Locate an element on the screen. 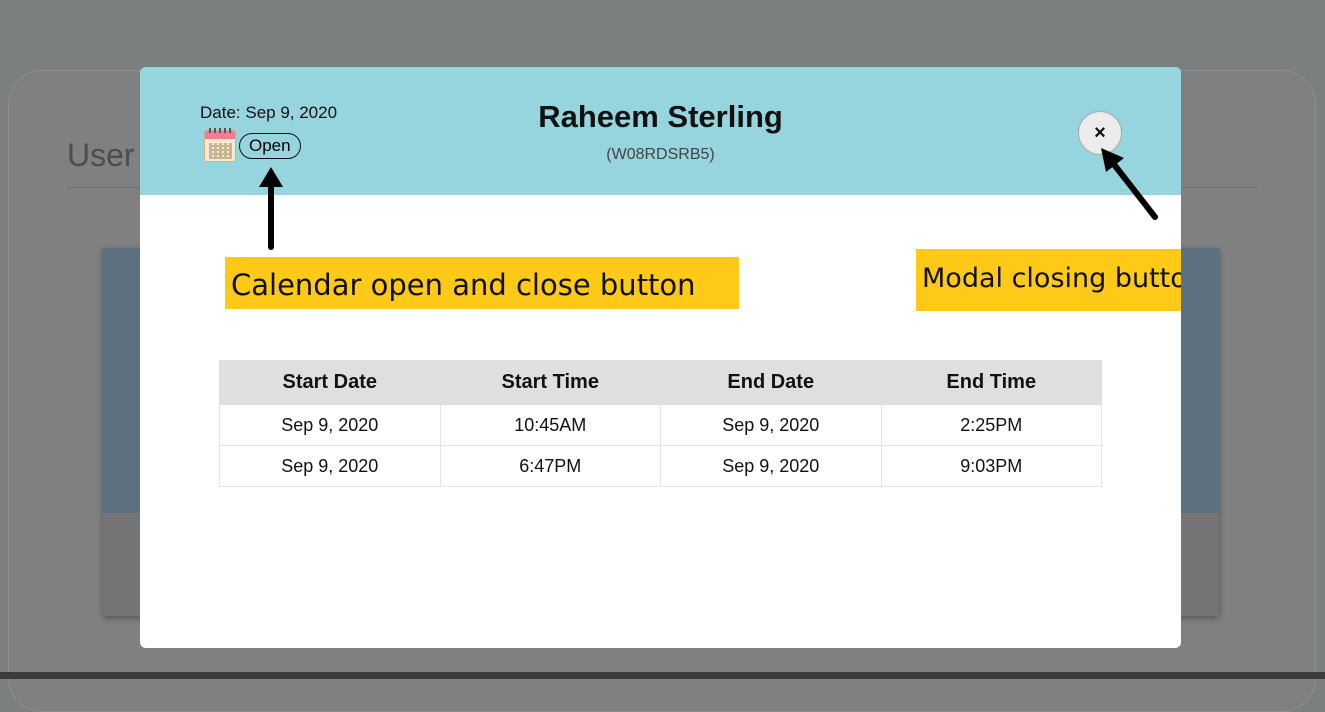 Image resolution: width=1325 pixels, height=712 pixels. background-page-title: User is located at coordinates (101, 155).